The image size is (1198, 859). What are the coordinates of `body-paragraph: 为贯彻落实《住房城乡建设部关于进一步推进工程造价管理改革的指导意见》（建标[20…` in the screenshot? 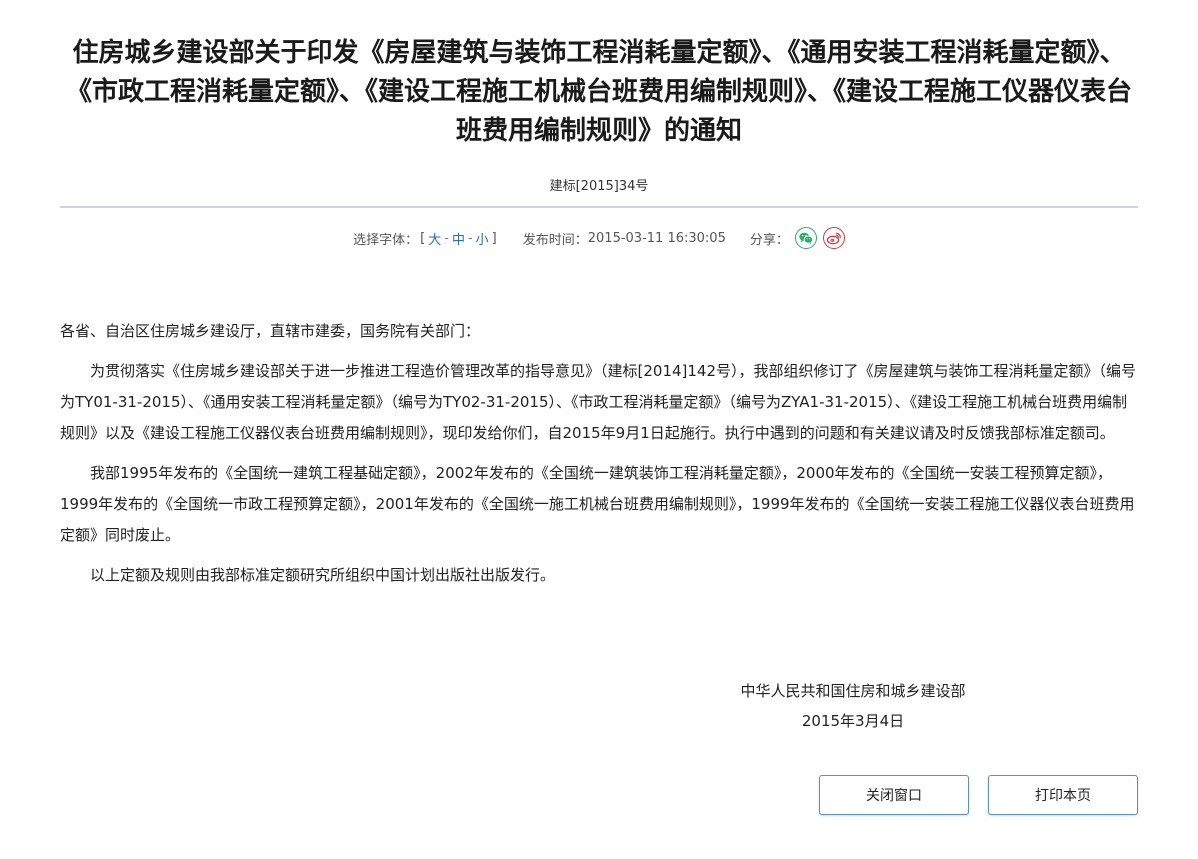 It's located at (598, 402).